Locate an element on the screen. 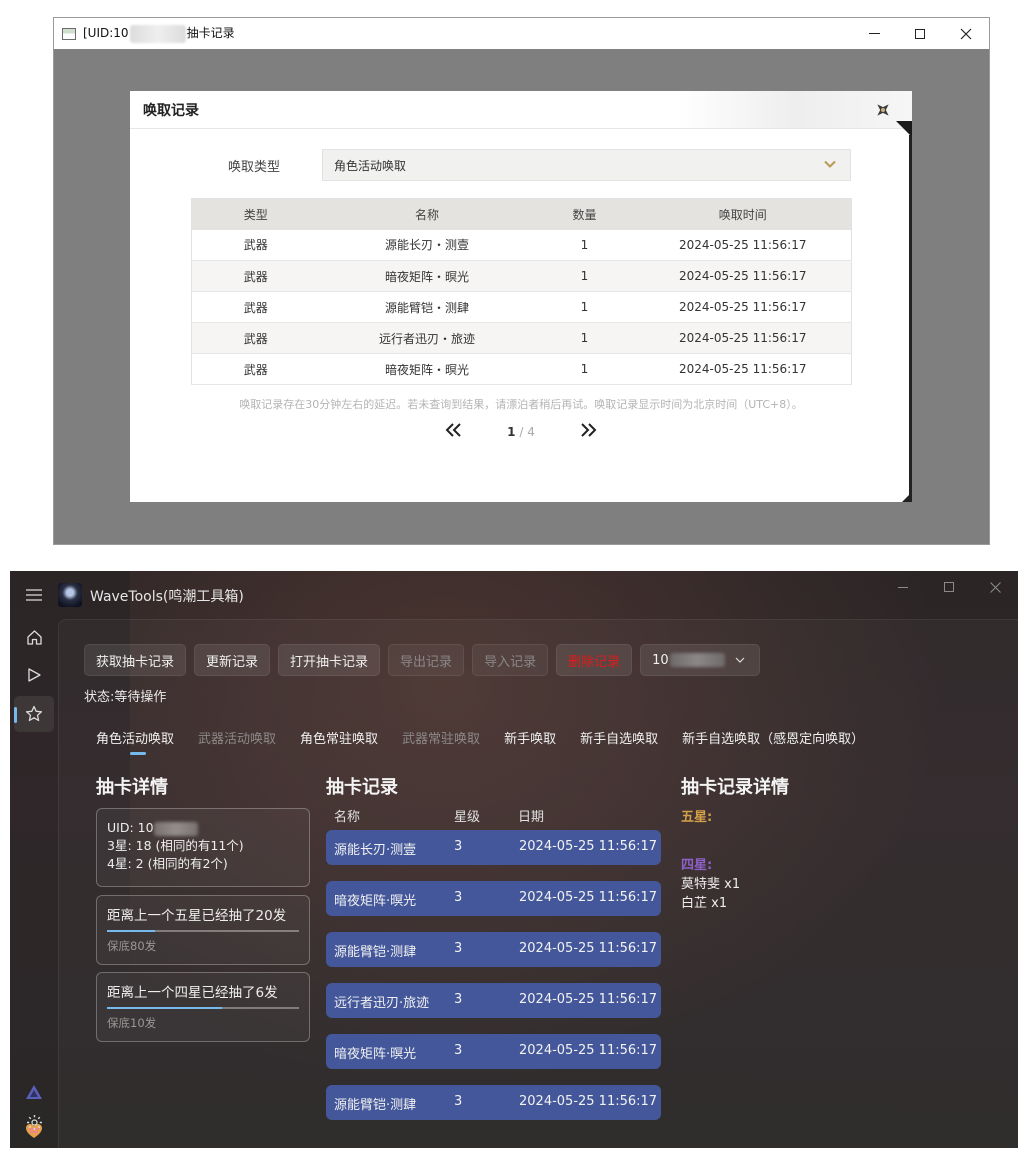 The width and height of the screenshot is (1032, 1158). import-records-button: 导入记录 is located at coordinates (510, 660).